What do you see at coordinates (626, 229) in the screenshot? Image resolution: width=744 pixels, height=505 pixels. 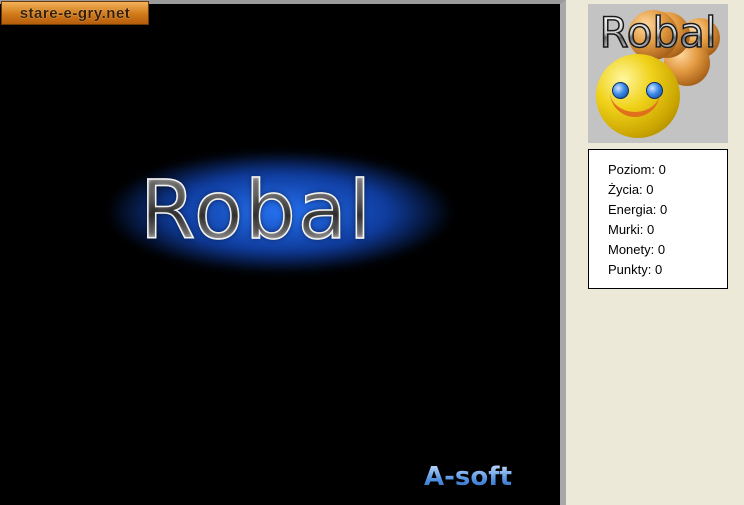 I see `stat-label: Murki:` at bounding box center [626, 229].